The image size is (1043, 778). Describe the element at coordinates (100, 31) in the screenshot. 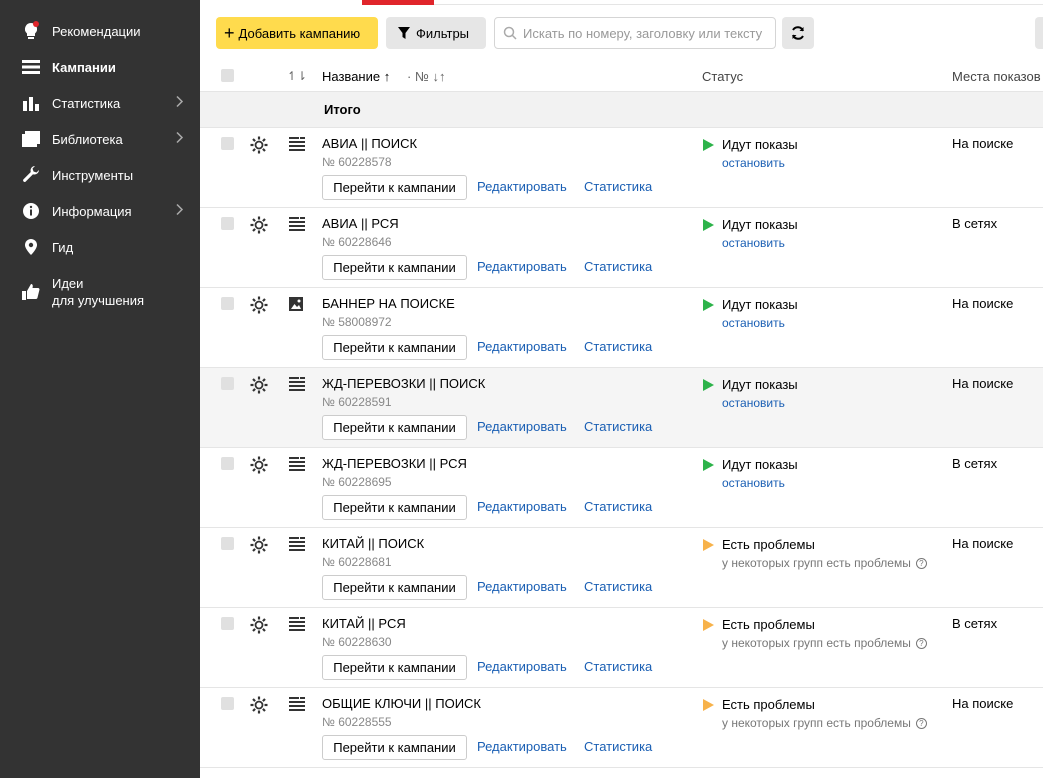

I see `sidebar-item-recommendations: Рекомендации` at that location.